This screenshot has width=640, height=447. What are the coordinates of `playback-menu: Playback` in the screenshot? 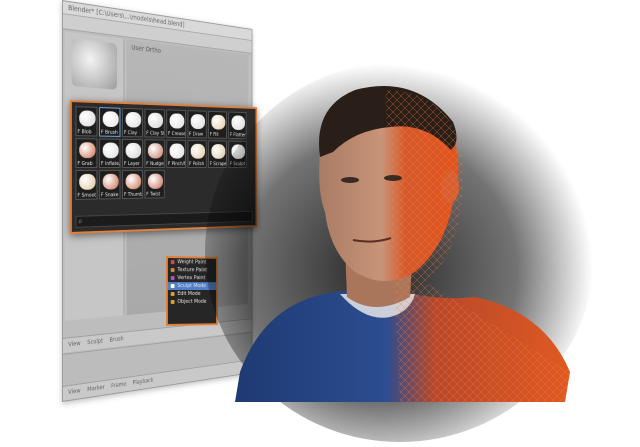 It's located at (143, 382).